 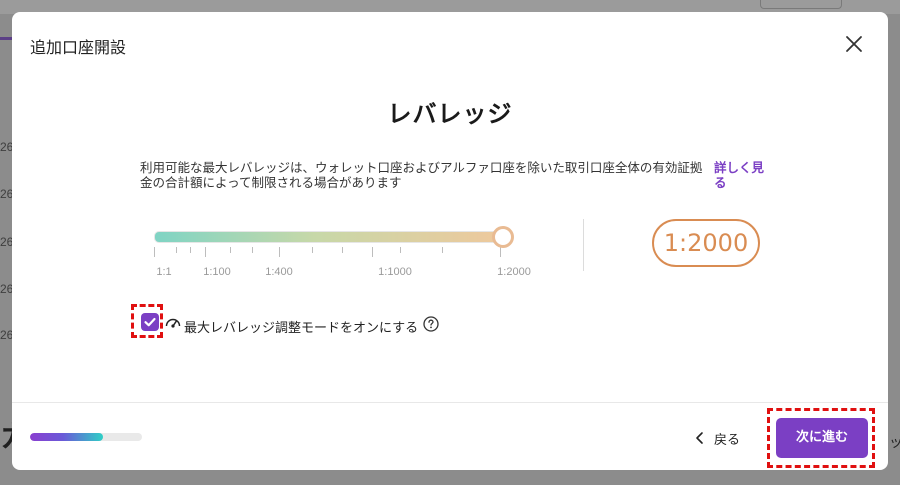 I want to click on slider-thumb, so click(x=503, y=237).